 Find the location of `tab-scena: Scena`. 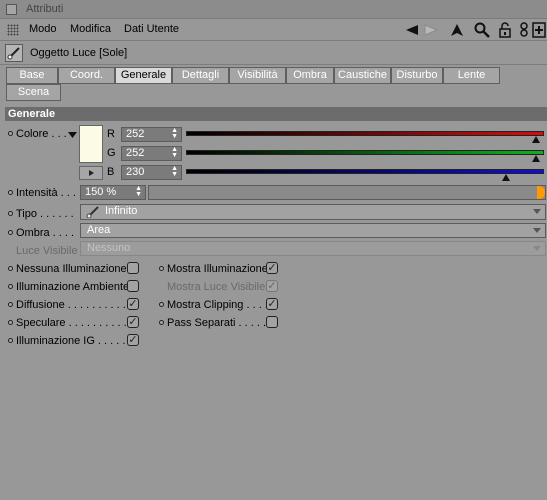

tab-scena: Scena is located at coordinates (33, 92).